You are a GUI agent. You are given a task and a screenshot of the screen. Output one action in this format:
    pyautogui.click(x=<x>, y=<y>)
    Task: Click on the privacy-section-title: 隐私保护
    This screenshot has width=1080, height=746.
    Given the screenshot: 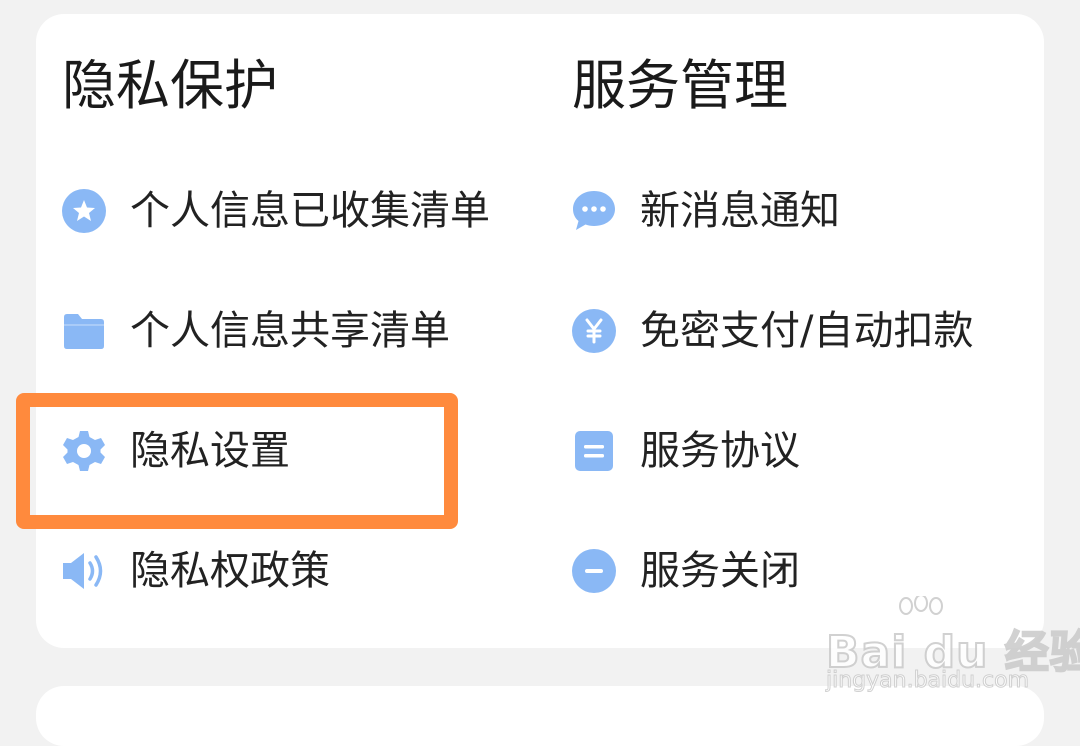 What is the action you would take?
    pyautogui.click(x=170, y=85)
    